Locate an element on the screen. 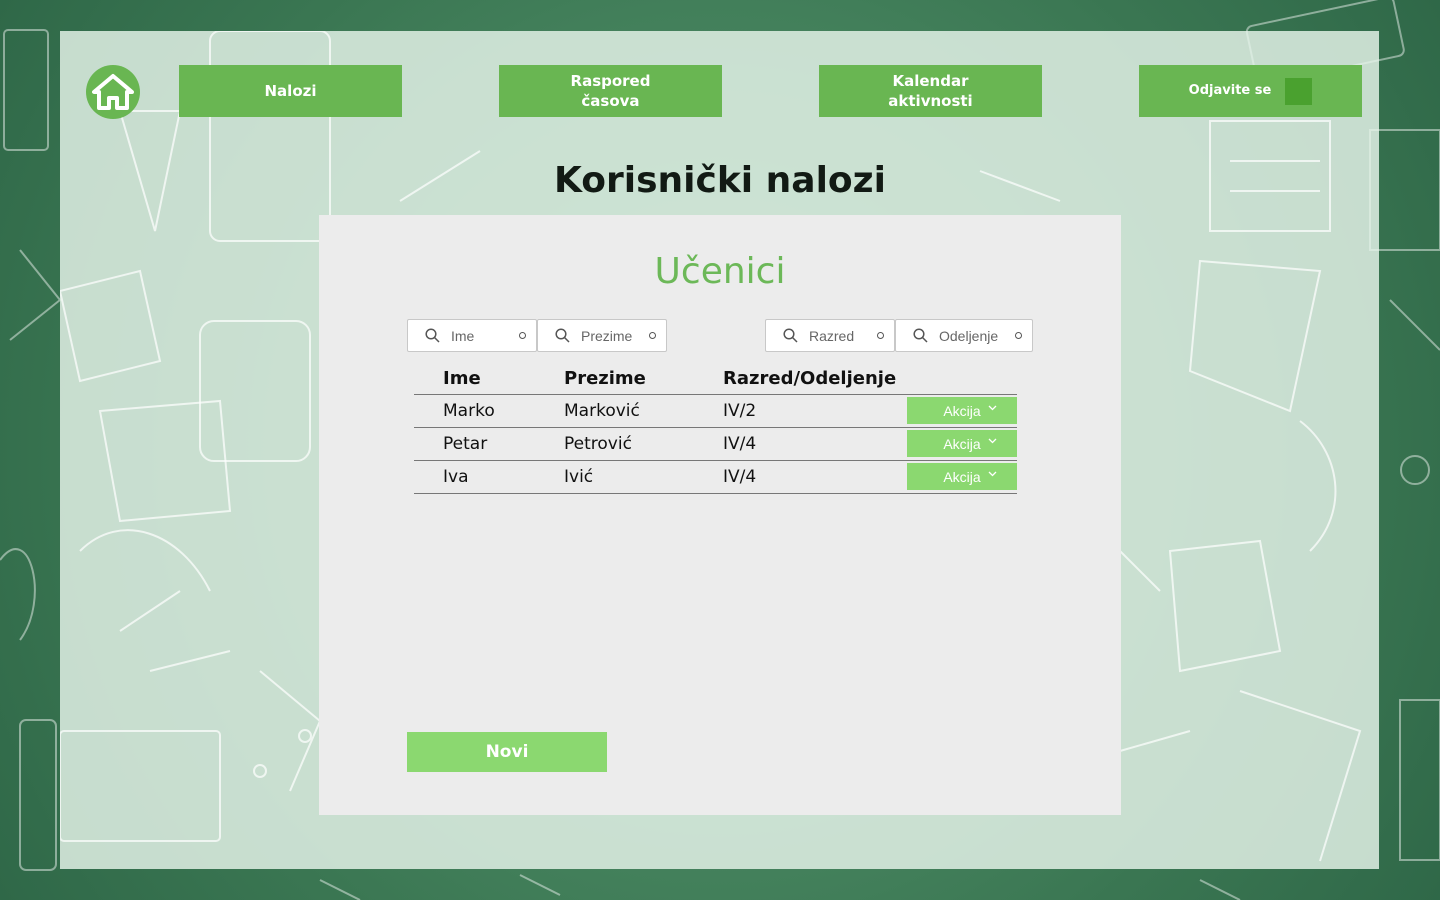 The width and height of the screenshot is (1440, 900). filter-ime-input: Ime is located at coordinates (472, 335).